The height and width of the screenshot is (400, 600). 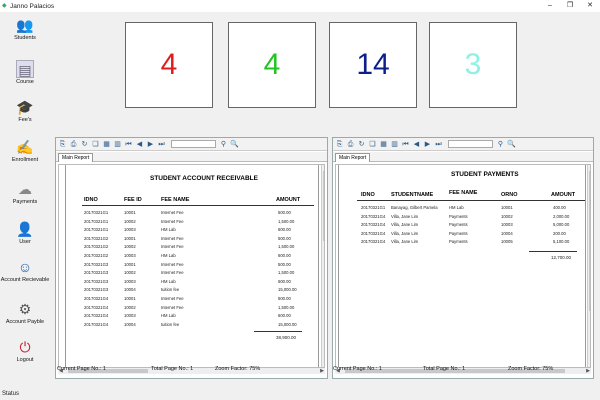 I want to click on sidebar-item-payments: ☁ Payments, so click(x=25, y=192).